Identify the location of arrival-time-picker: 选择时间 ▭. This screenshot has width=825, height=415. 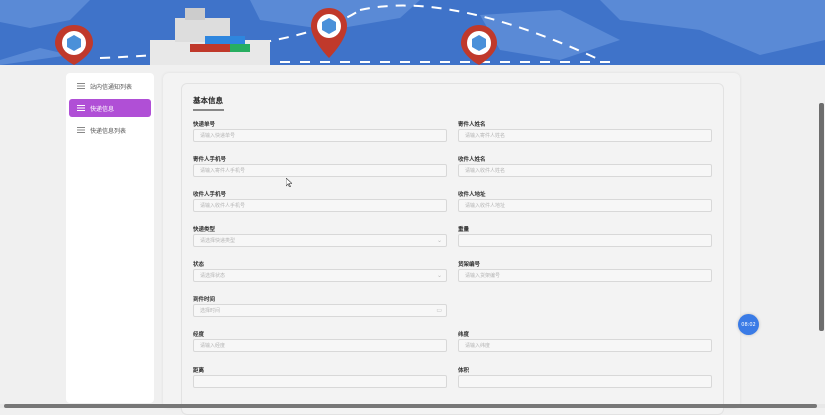
(320, 310).